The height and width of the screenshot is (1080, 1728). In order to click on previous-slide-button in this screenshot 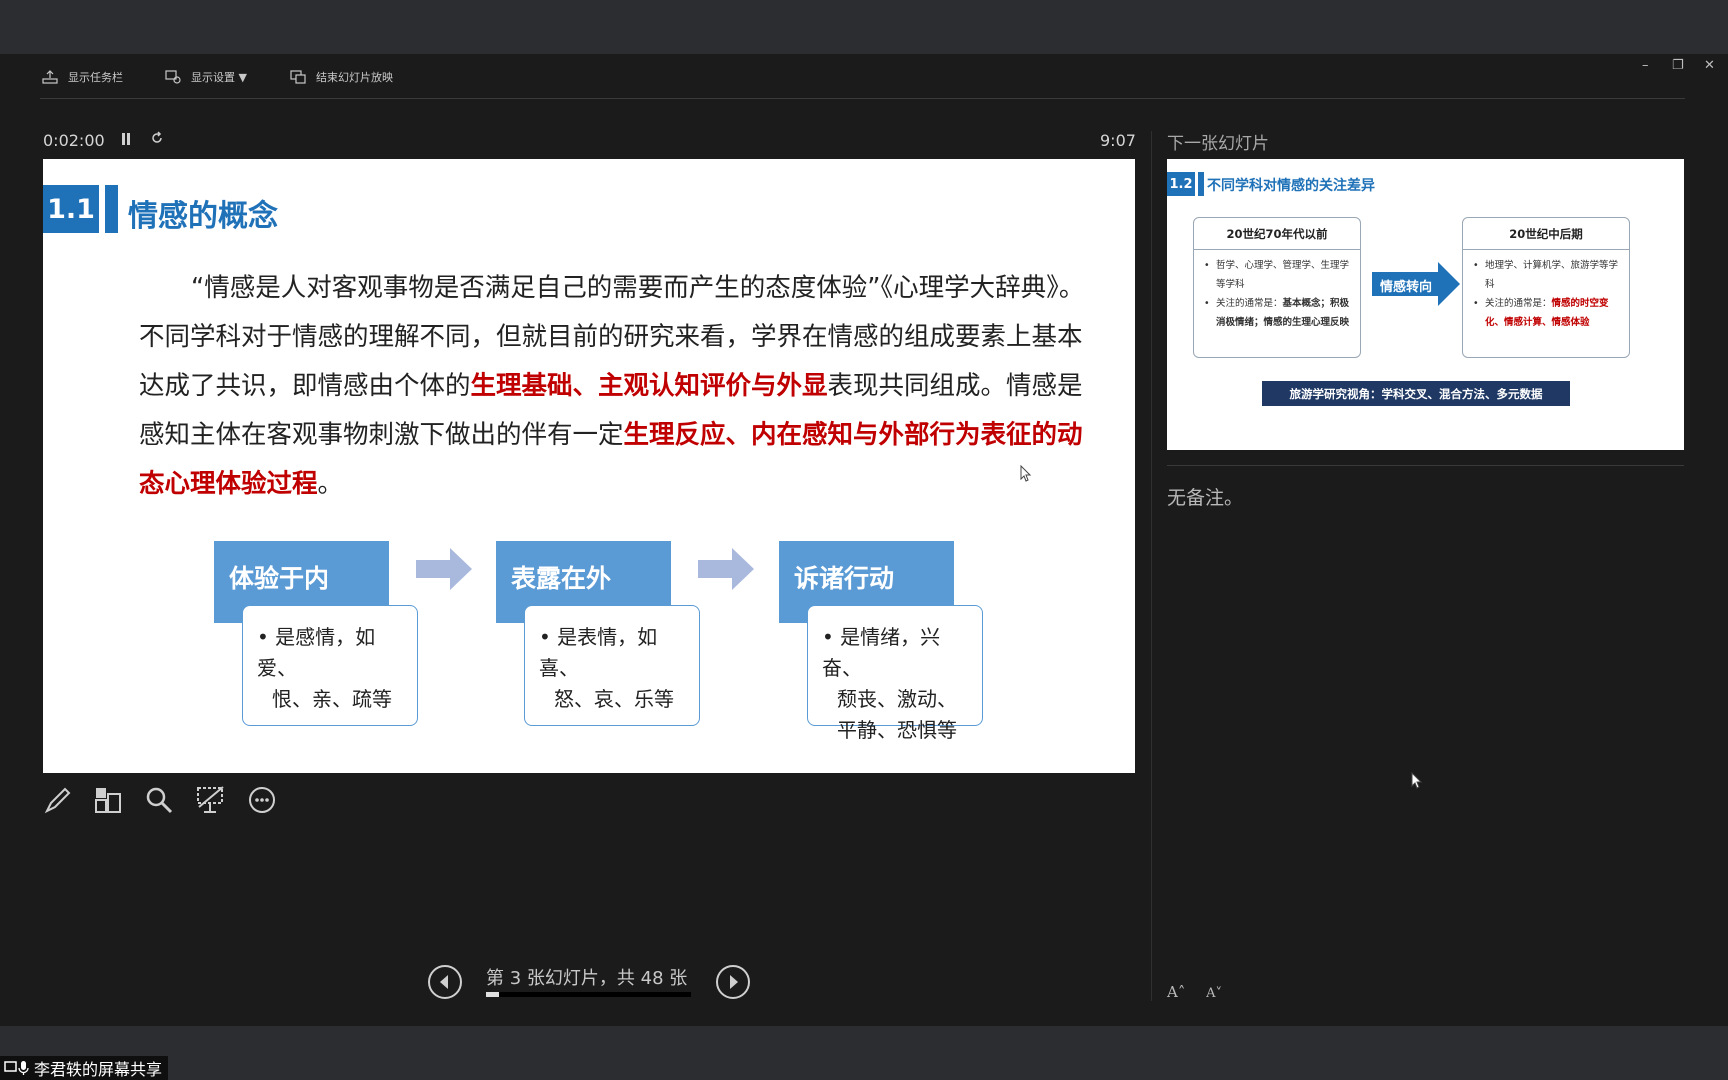, I will do `click(445, 982)`.